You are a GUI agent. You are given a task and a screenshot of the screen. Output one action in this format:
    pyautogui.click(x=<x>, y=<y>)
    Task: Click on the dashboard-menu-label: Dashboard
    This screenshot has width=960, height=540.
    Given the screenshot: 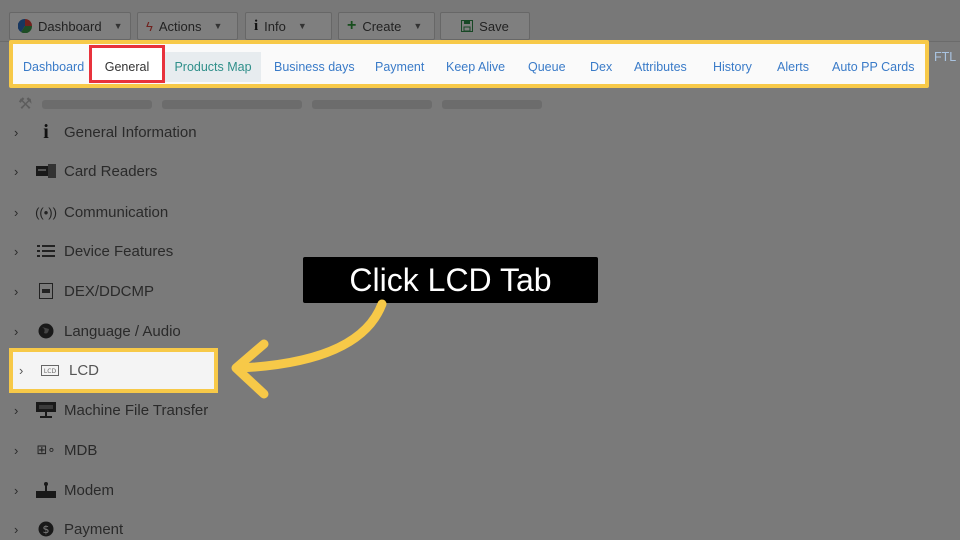 What is the action you would take?
    pyautogui.click(x=70, y=26)
    